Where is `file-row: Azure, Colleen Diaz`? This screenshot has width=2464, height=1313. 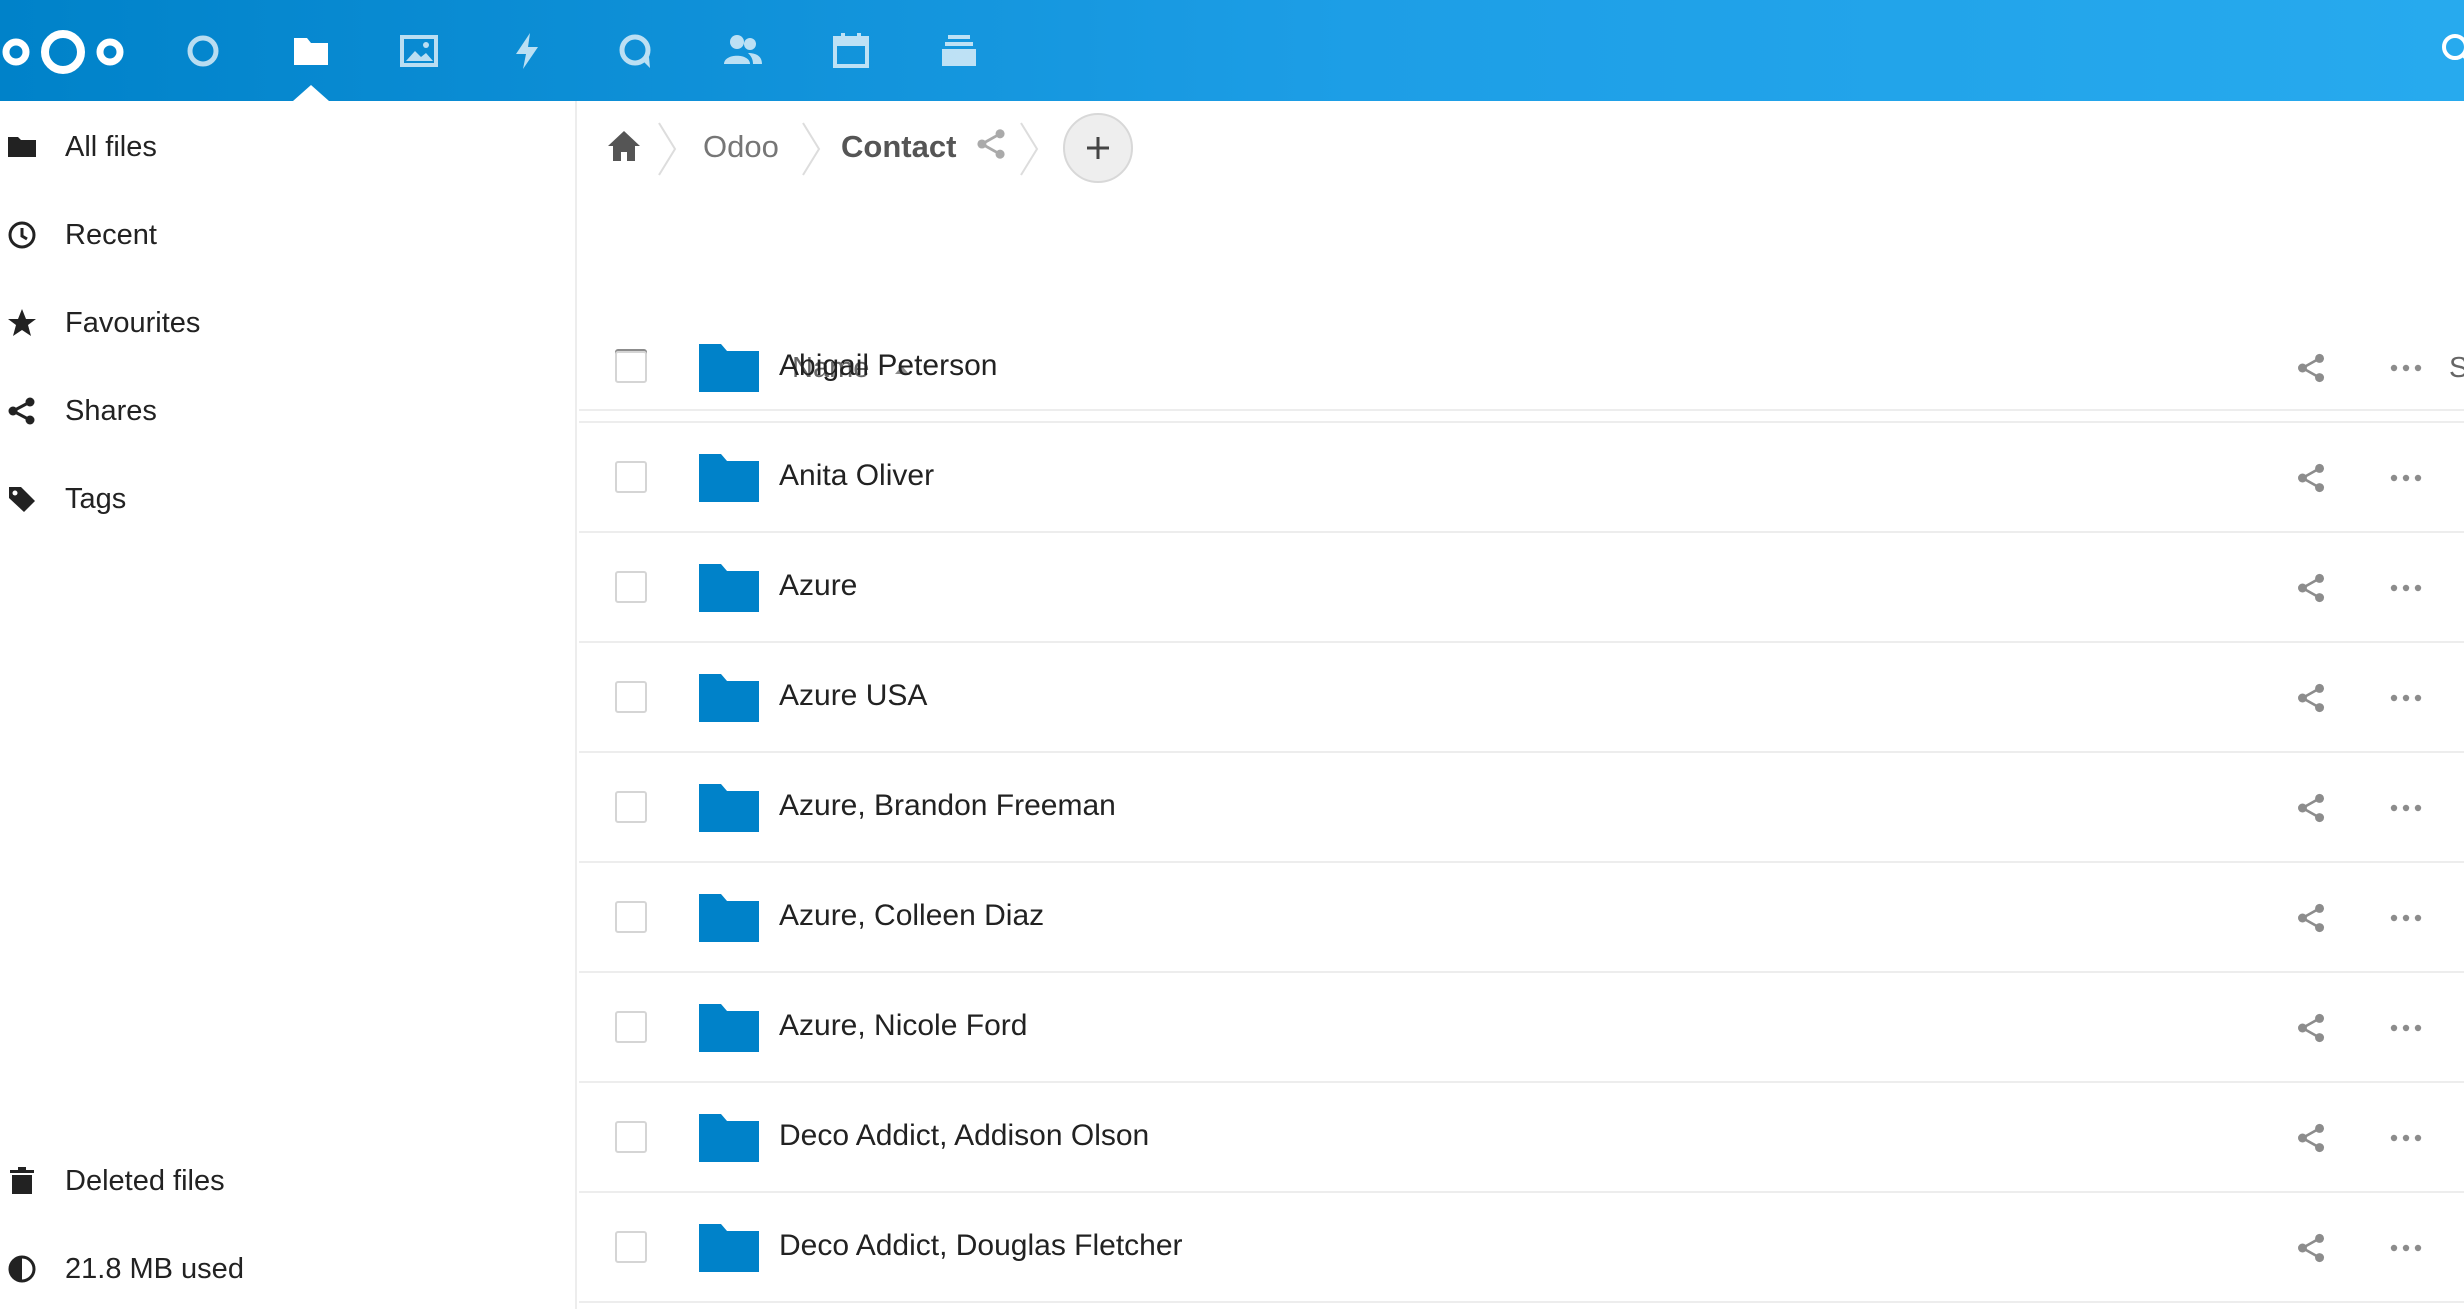
file-row: Azure, Colleen Diaz is located at coordinates (1521, 918).